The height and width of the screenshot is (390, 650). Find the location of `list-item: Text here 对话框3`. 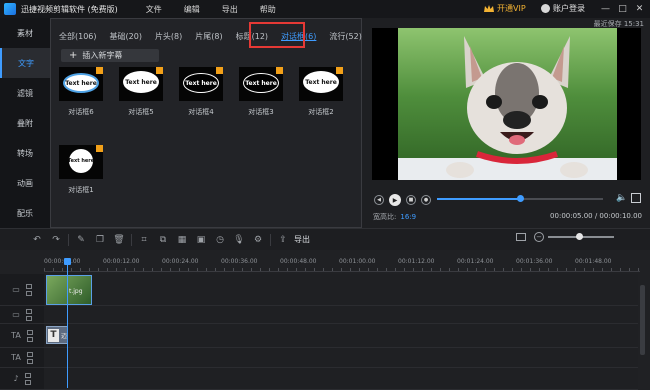

list-item: Text here 对话框3 is located at coordinates (261, 92).